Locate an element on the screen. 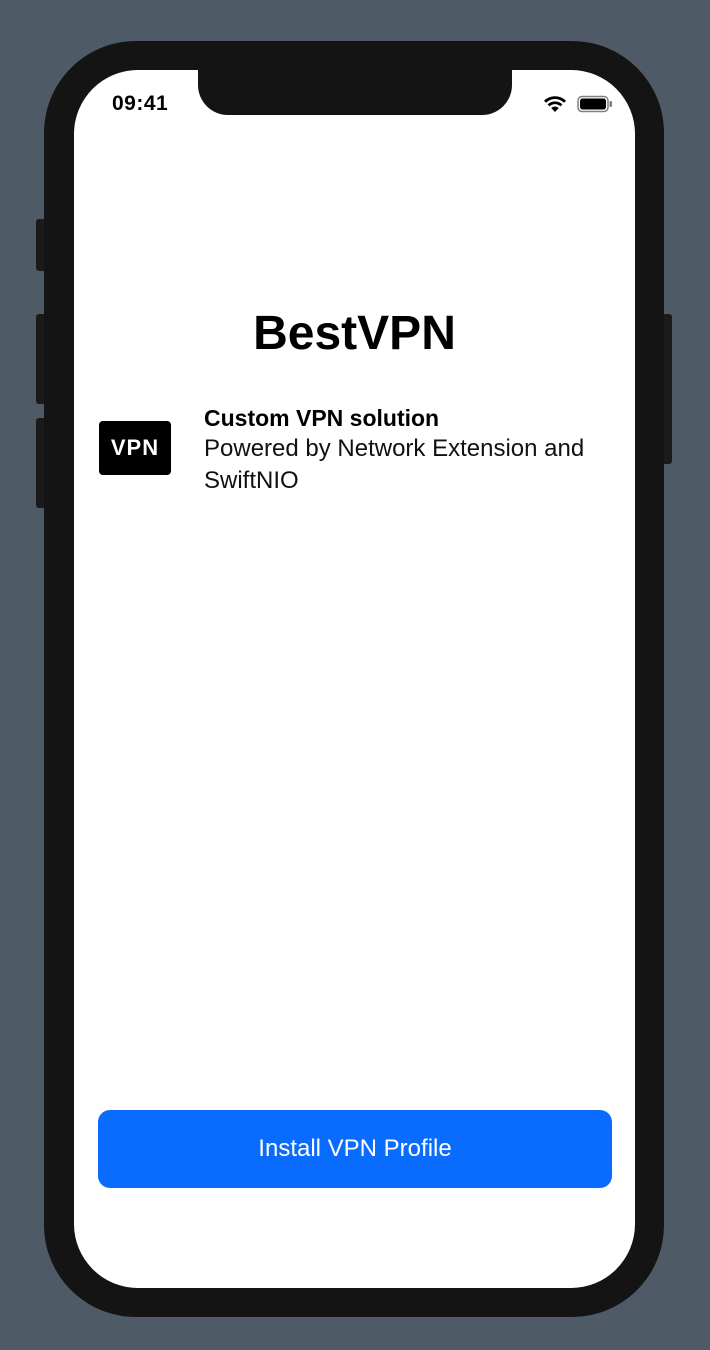  status-icons is located at coordinates (578, 106).